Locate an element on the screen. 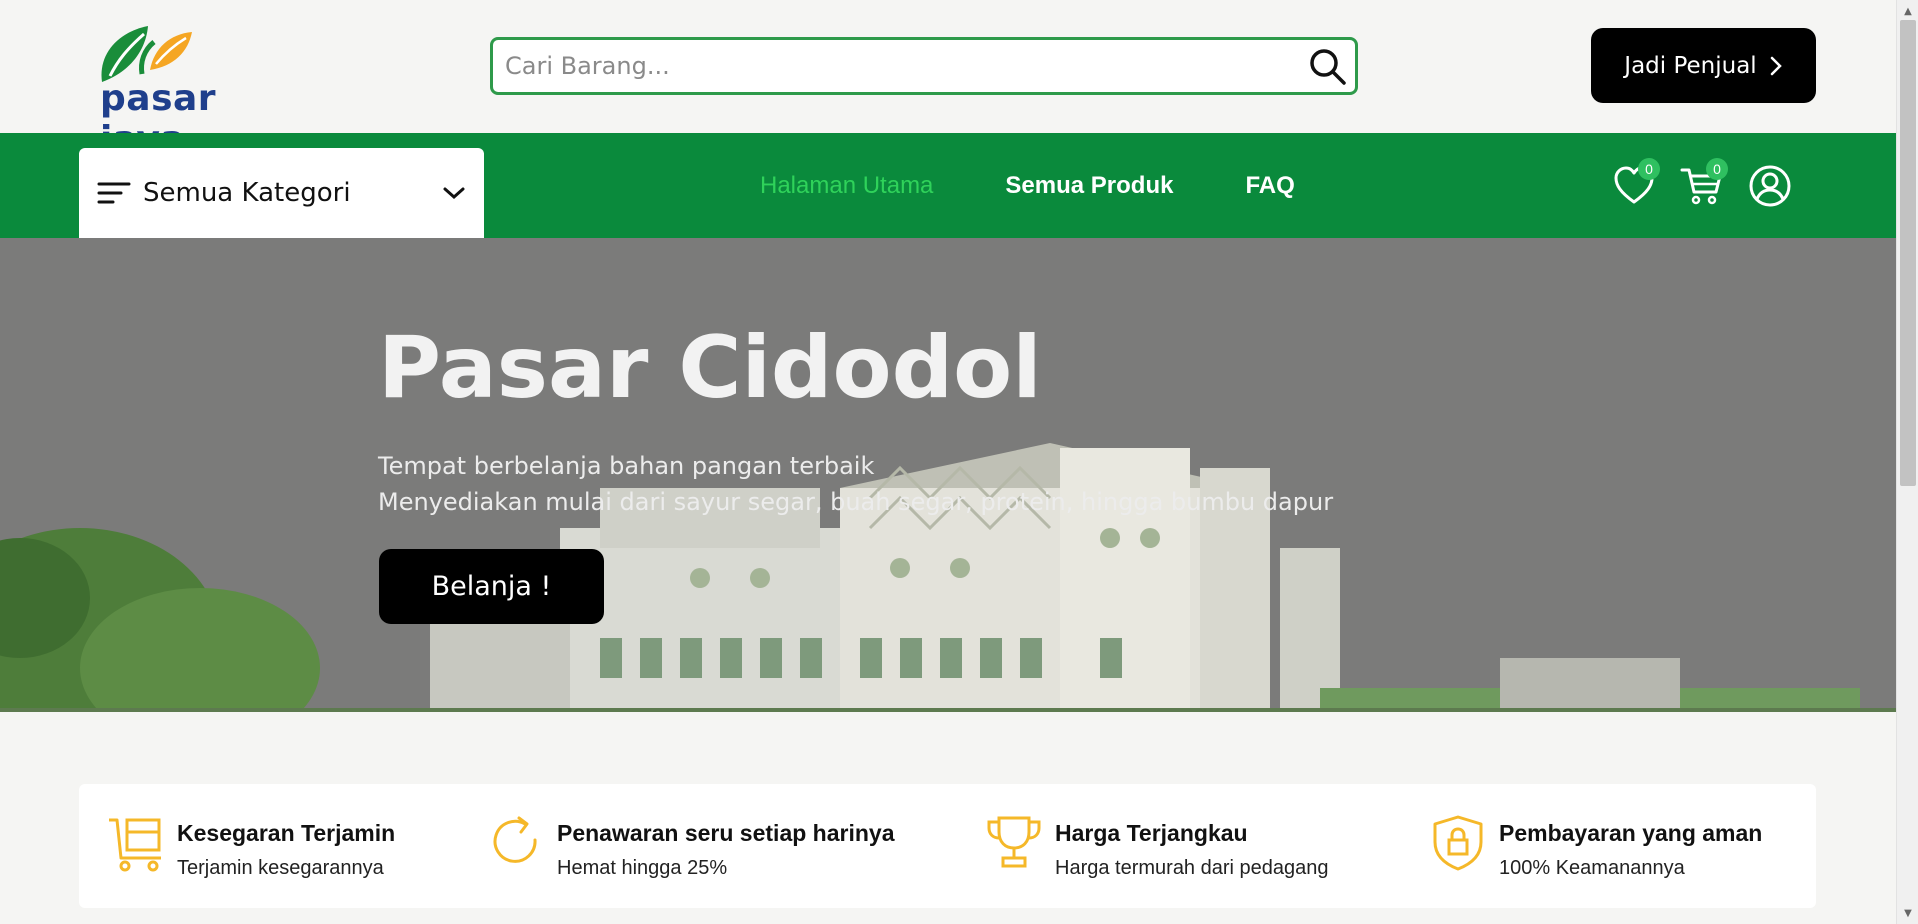  nav-icons: 0 0 is located at coordinates (1702, 184).